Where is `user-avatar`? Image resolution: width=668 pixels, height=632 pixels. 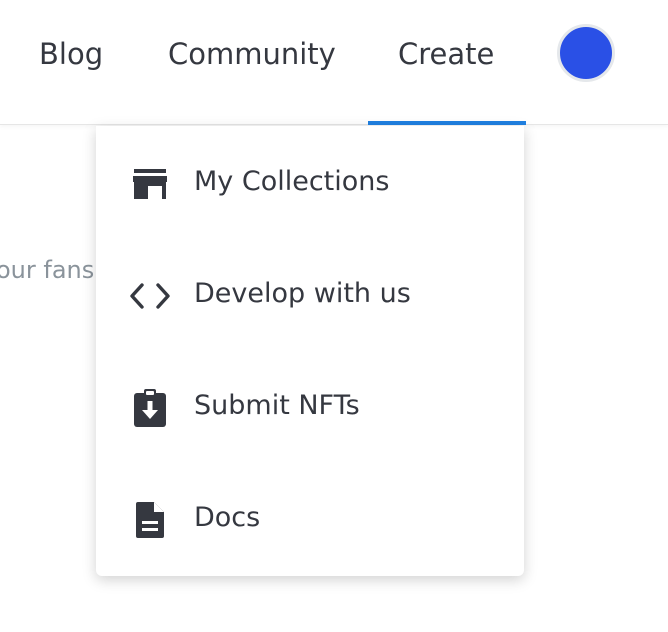 user-avatar is located at coordinates (586, 53).